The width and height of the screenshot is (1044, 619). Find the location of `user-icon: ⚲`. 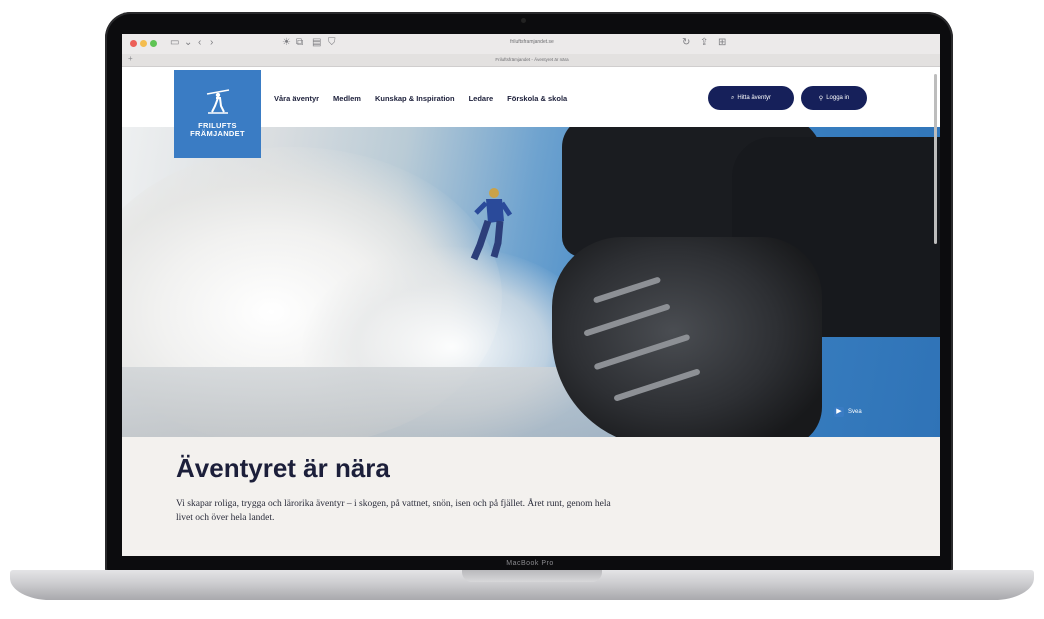

user-icon: ⚲ is located at coordinates (821, 98).